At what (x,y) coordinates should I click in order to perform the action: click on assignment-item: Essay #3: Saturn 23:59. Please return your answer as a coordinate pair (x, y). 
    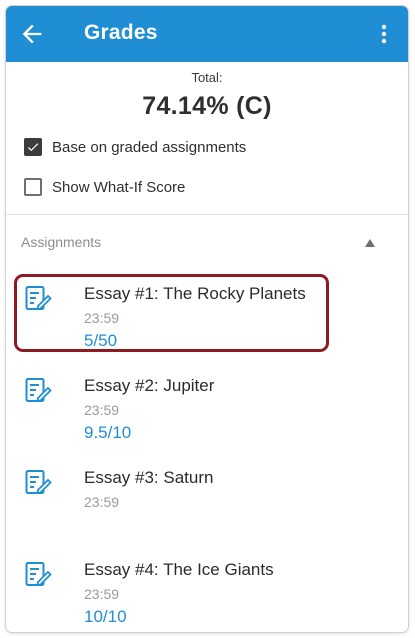
    Looking at the image, I should click on (207, 505).